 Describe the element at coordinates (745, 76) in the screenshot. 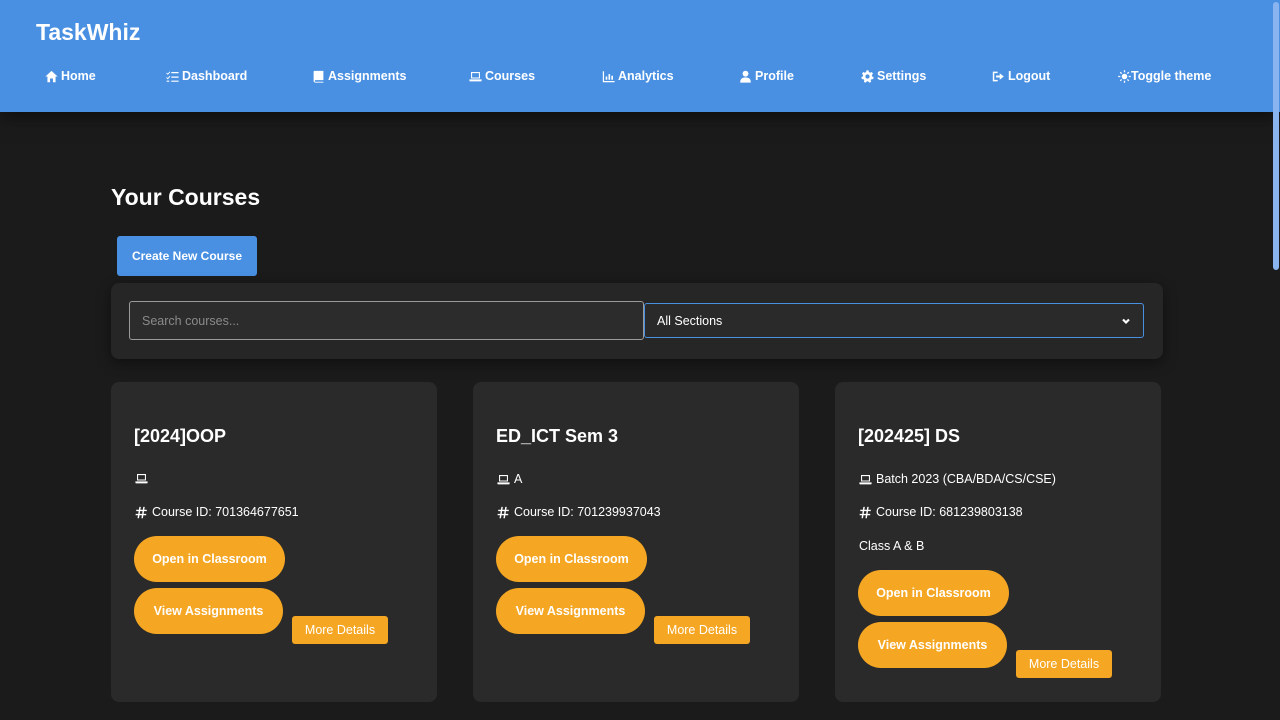

I see `user-icon` at that location.